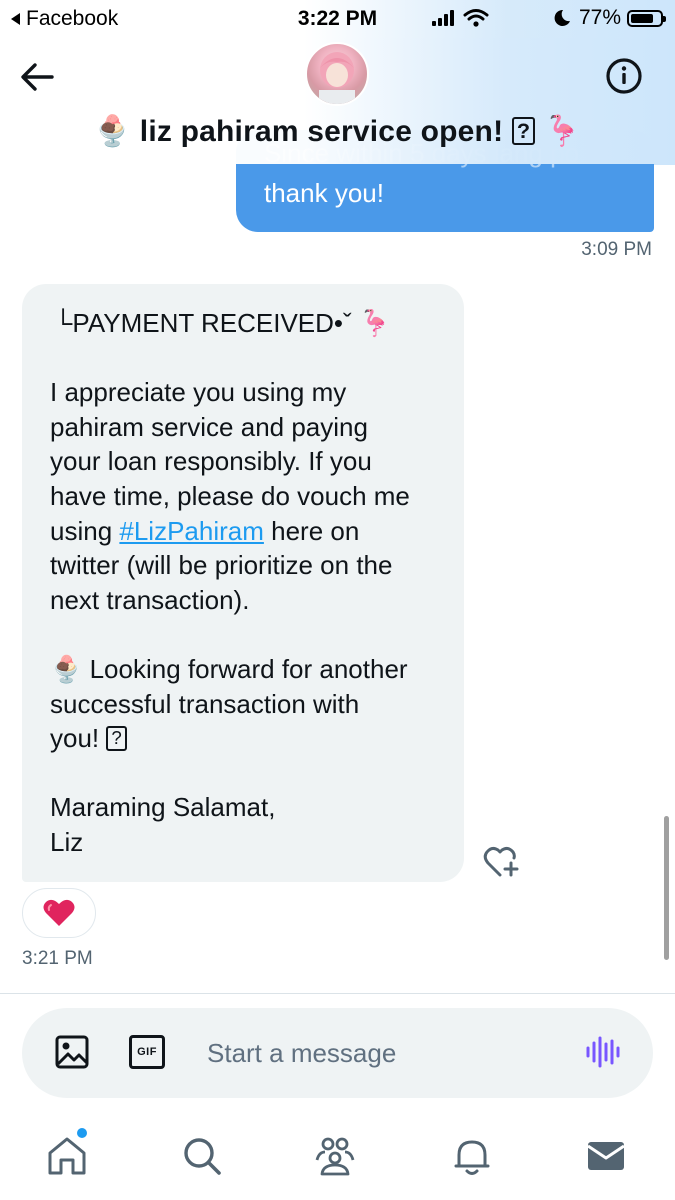 The image size is (675, 1200). I want to click on message-line: have time, please do vouch me, so click(230, 495).